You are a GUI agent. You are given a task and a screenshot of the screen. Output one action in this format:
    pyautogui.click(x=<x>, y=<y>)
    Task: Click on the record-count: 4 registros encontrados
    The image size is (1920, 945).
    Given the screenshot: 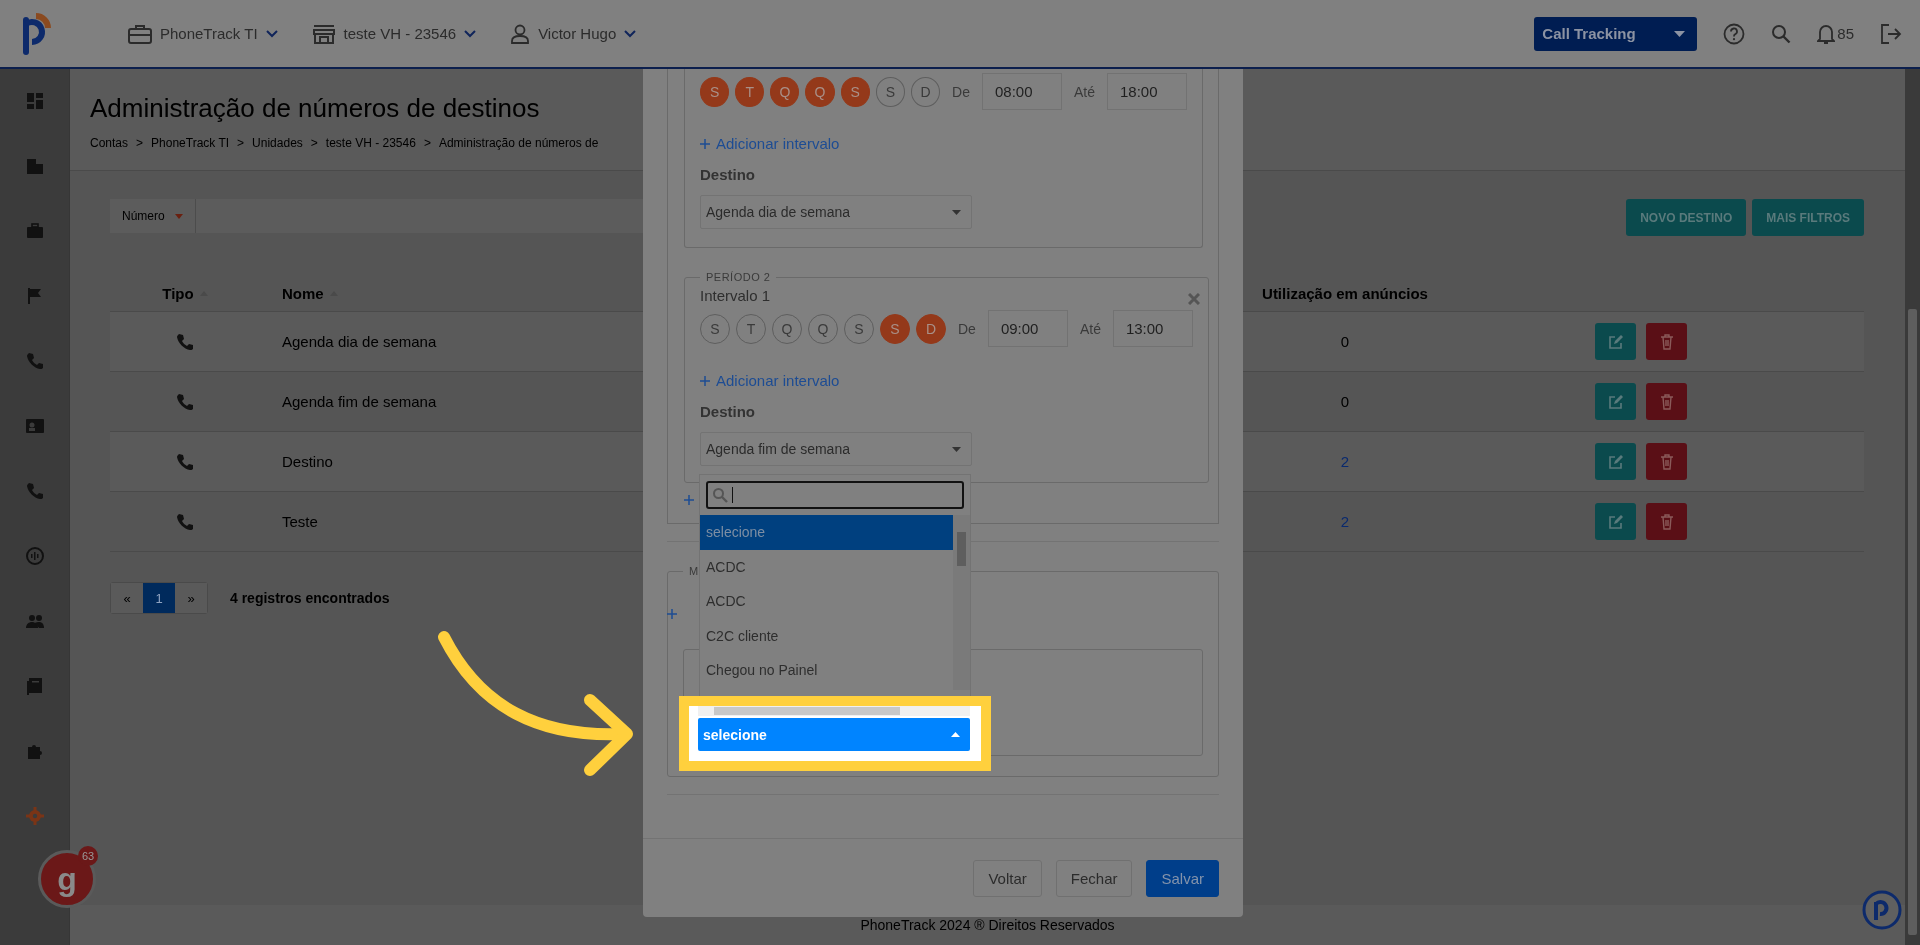 What is the action you would take?
    pyautogui.click(x=310, y=598)
    